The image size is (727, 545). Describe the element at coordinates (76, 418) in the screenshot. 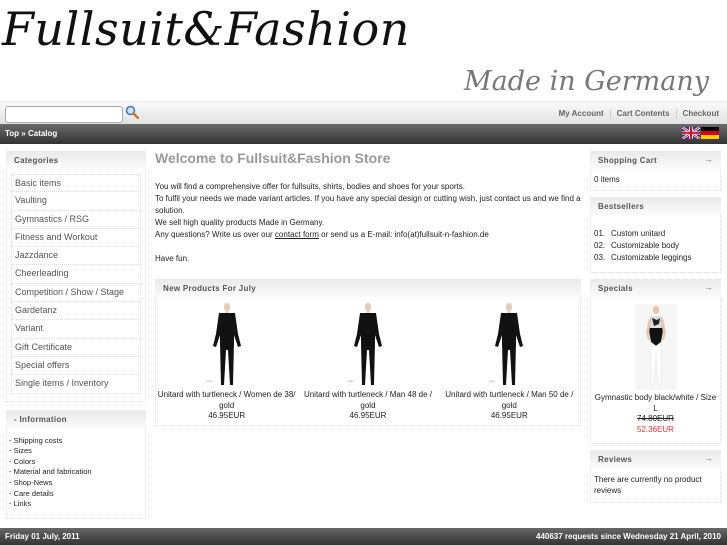

I see `information-header: - Information` at that location.